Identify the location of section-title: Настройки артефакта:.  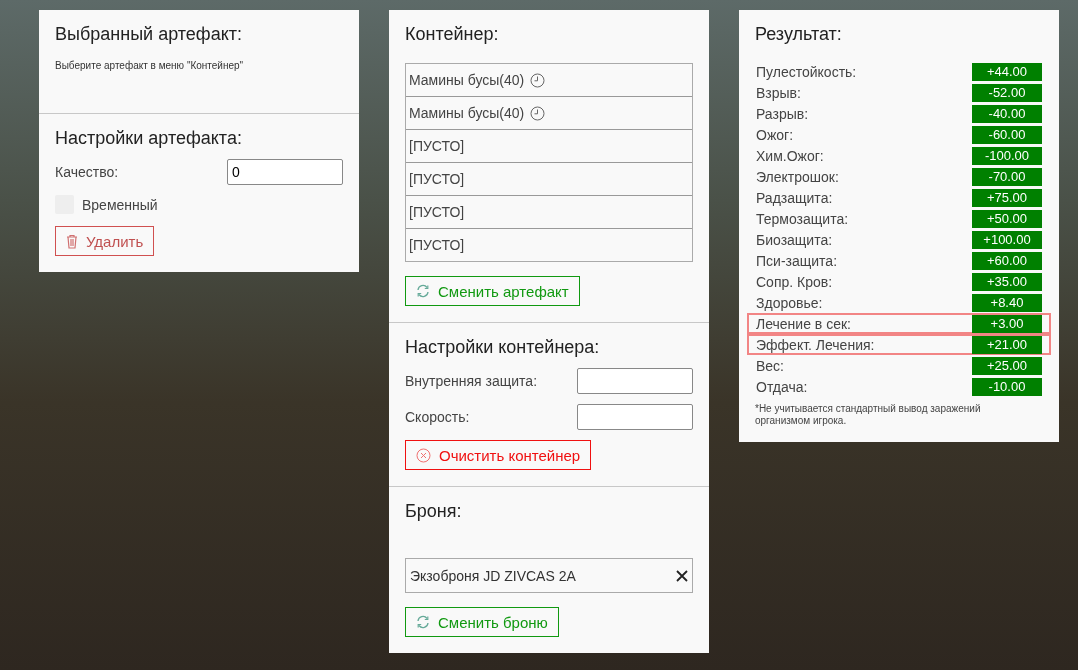
(148, 138).